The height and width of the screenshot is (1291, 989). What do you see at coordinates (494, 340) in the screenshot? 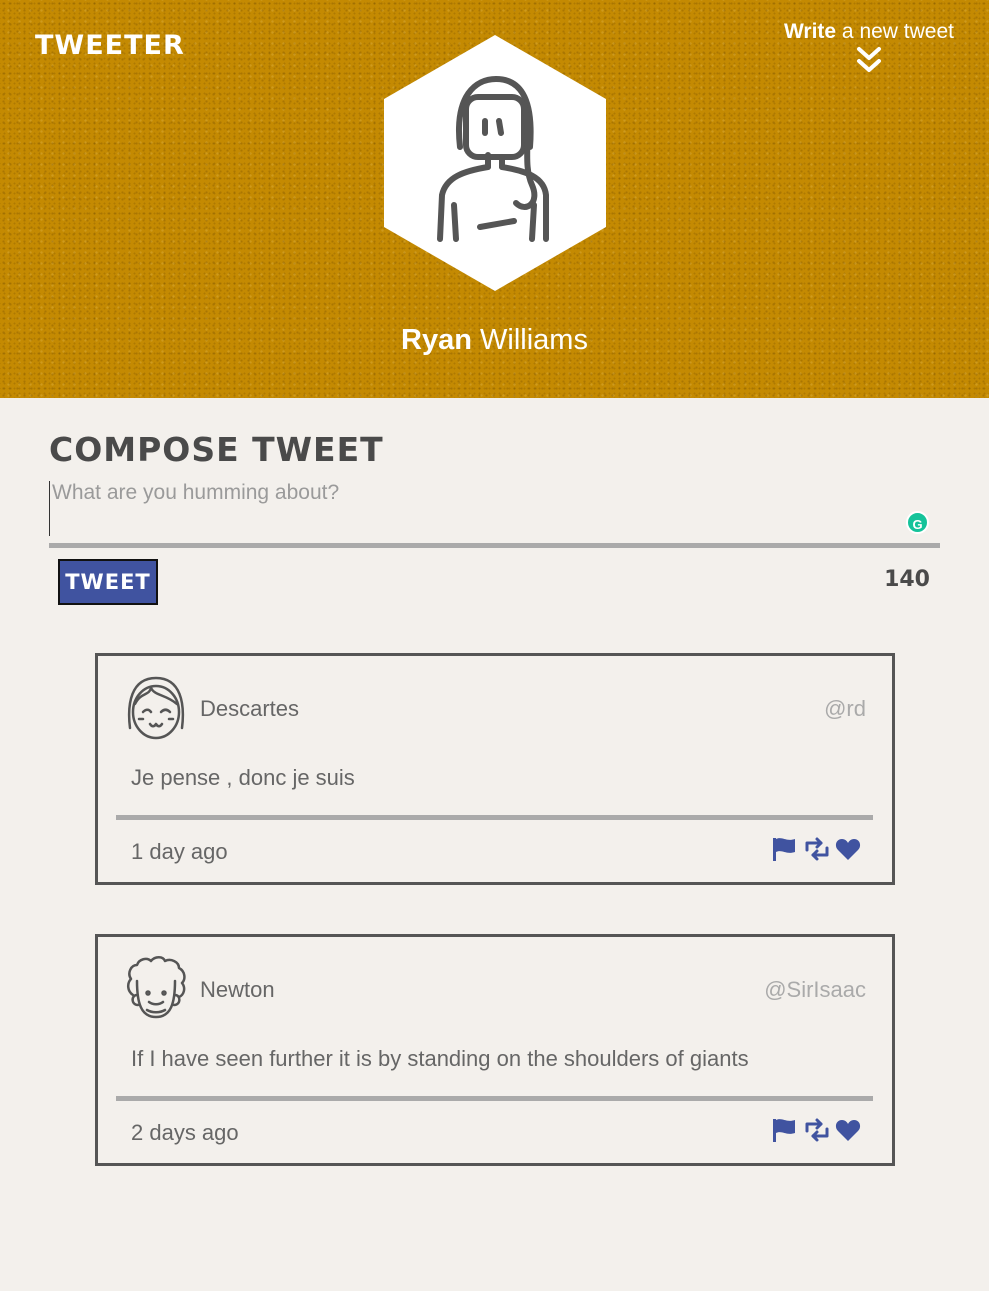
I see `user-name: Ryan Williams` at bounding box center [494, 340].